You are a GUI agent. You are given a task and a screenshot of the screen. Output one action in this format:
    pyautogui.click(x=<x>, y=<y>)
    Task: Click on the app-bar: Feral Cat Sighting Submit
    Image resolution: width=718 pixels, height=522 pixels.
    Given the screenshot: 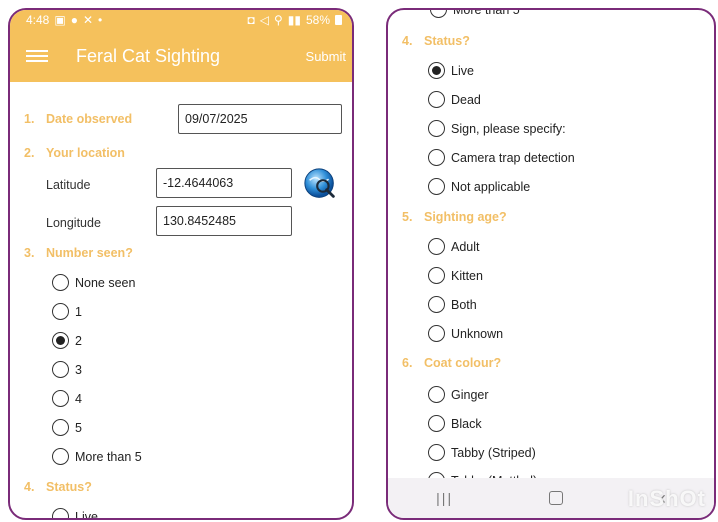 What is the action you would take?
    pyautogui.click(x=181, y=56)
    